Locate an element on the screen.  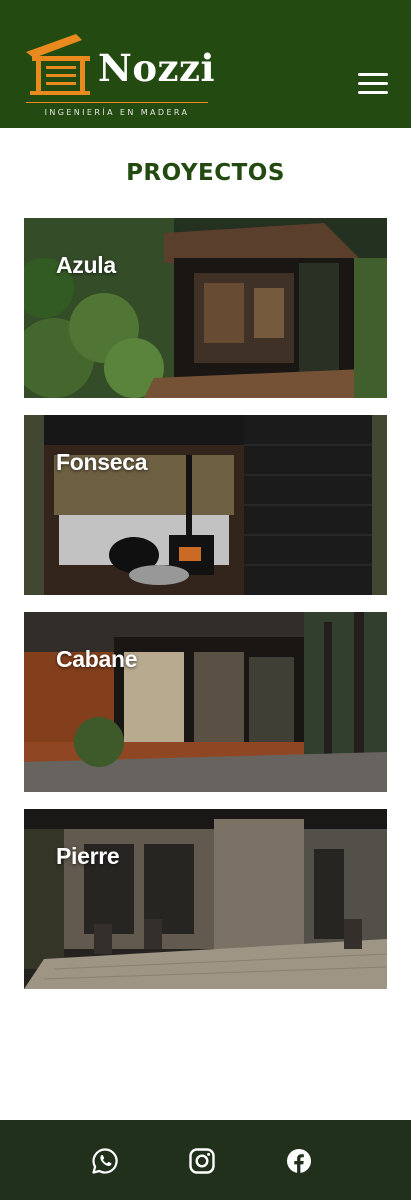
project-card-pierre: Pierre is located at coordinates (205, 899).